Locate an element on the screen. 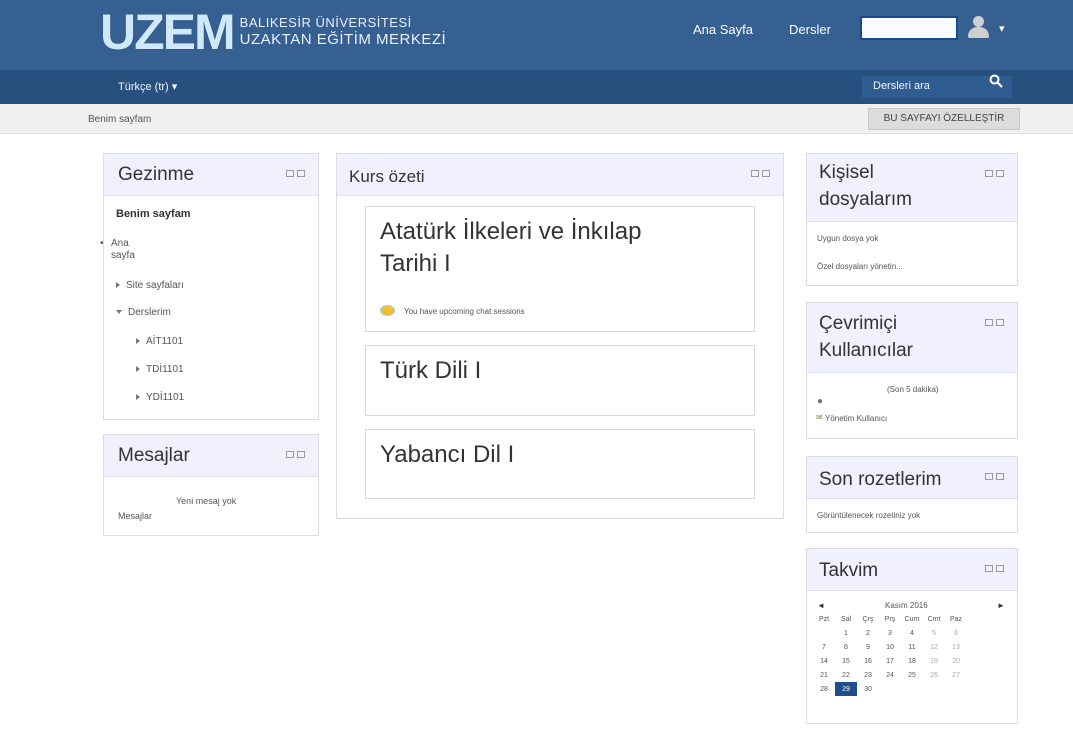 This screenshot has height=733, width=1073. calendar-next-icon: ► is located at coordinates (1001, 605).